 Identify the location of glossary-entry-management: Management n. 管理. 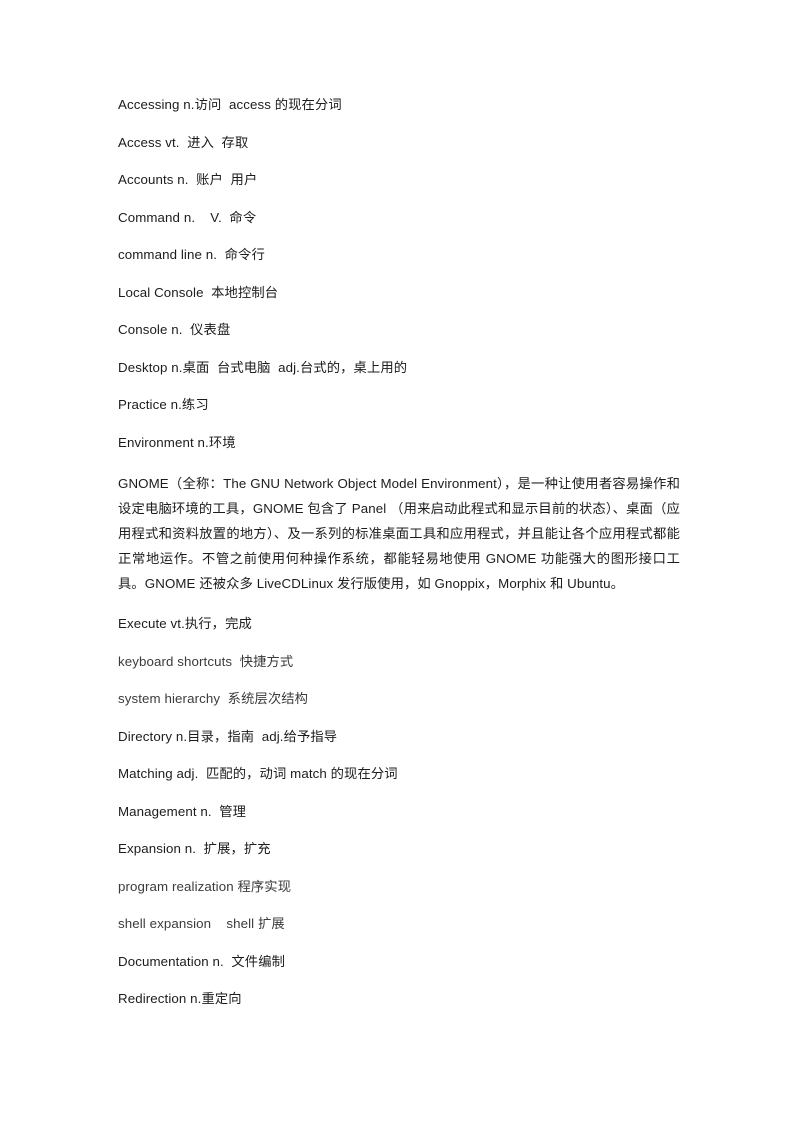
(182, 811).